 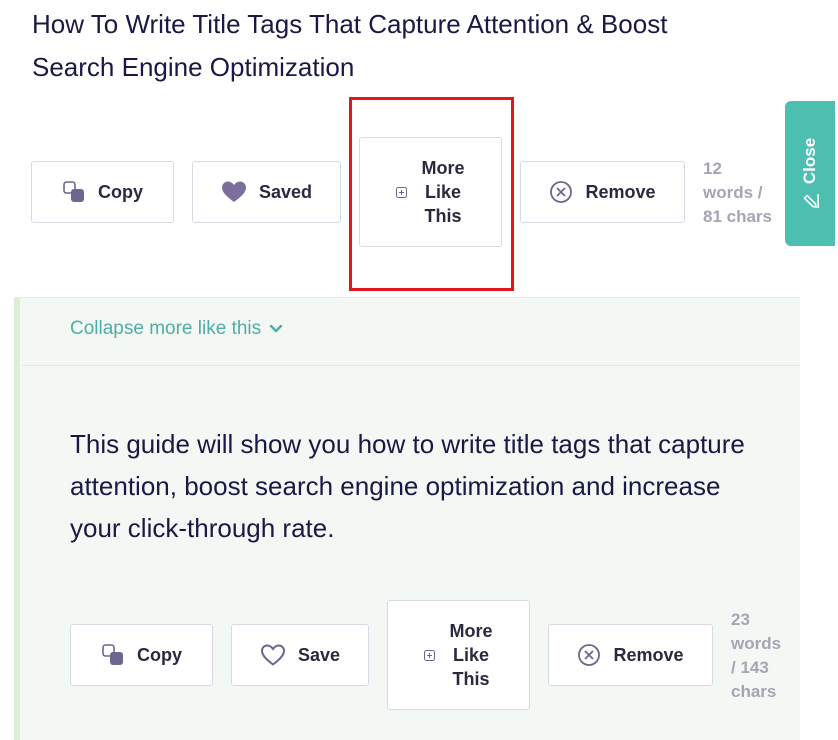 I want to click on stats-line: chars, so click(x=754, y=691).